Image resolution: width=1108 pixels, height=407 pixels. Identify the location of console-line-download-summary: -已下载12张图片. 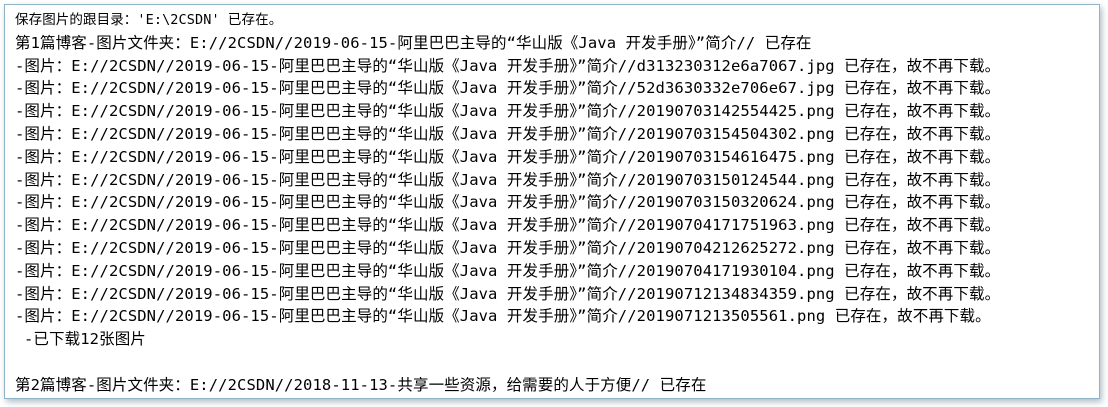
(85, 339).